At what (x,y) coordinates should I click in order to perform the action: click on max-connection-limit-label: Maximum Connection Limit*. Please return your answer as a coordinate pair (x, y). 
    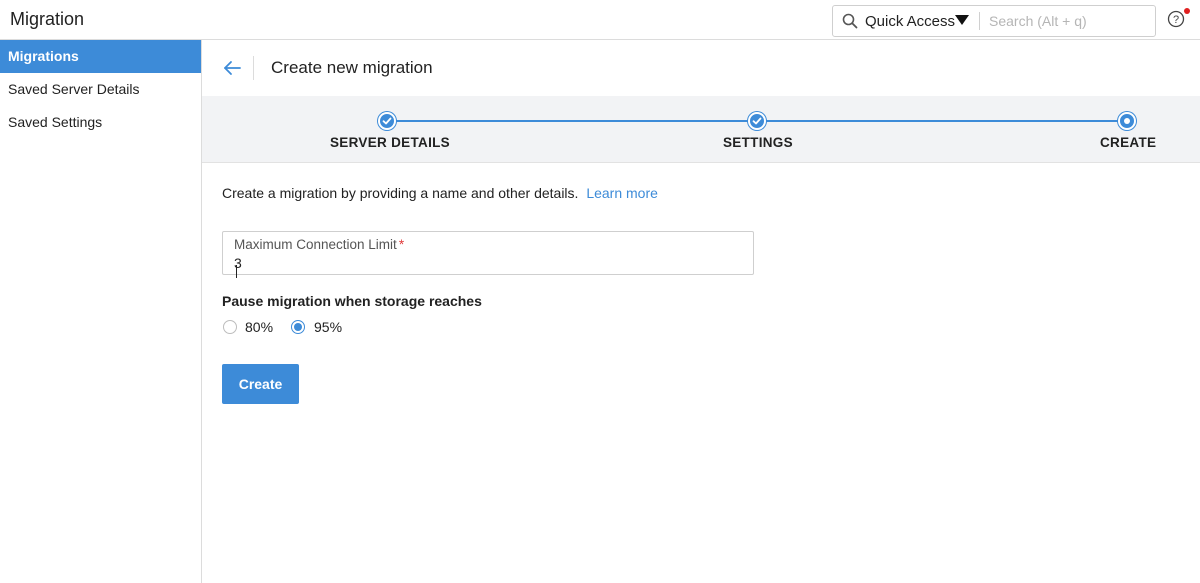
    Looking at the image, I should click on (319, 244).